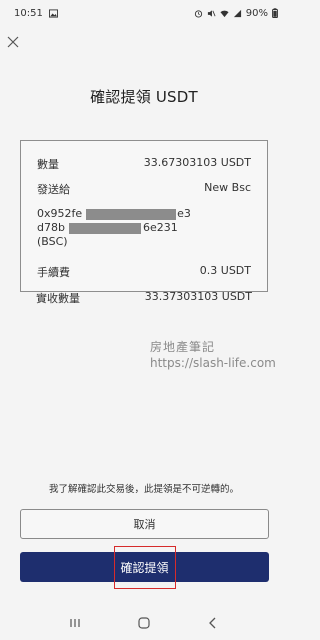 Image resolution: width=320 pixels, height=640 pixels. I want to click on status-bar: 10:51 90%, so click(144, 13).